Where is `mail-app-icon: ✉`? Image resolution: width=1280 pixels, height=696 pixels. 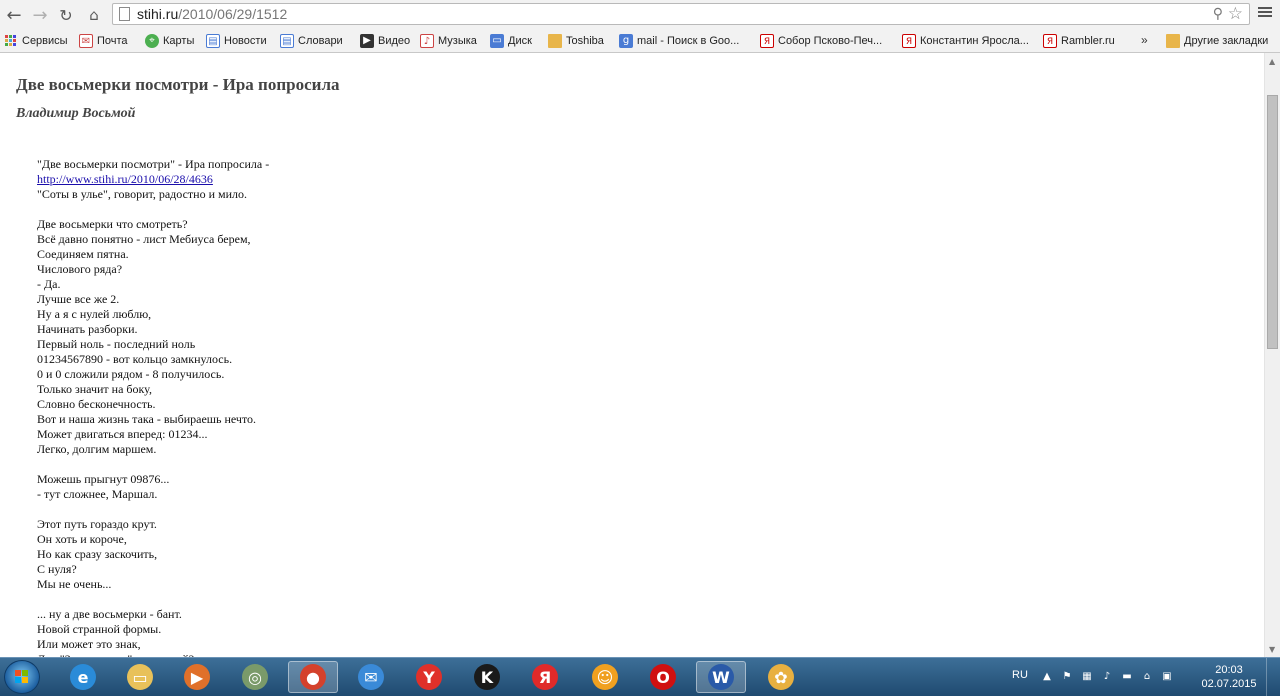 mail-app-icon: ✉ is located at coordinates (371, 677).